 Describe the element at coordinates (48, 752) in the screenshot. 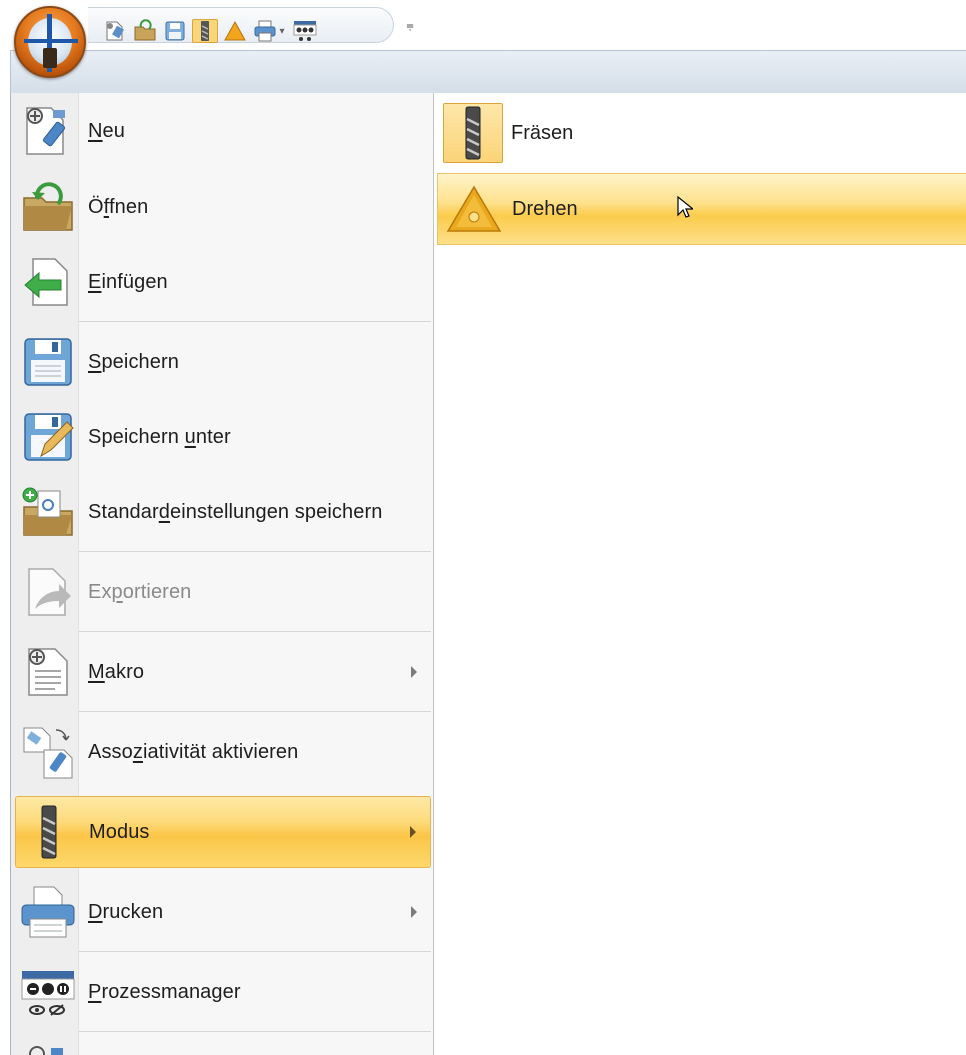

I see `associativity-icon` at that location.